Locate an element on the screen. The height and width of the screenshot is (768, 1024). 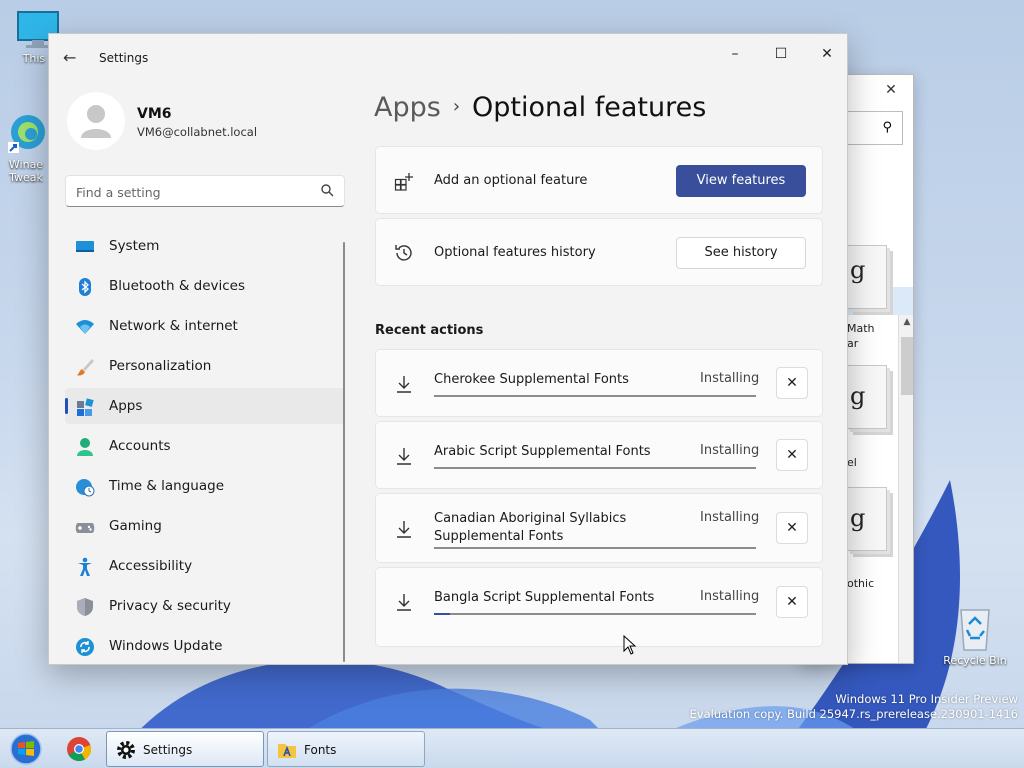
recycle-bin-icon is located at coordinates (975, 630).